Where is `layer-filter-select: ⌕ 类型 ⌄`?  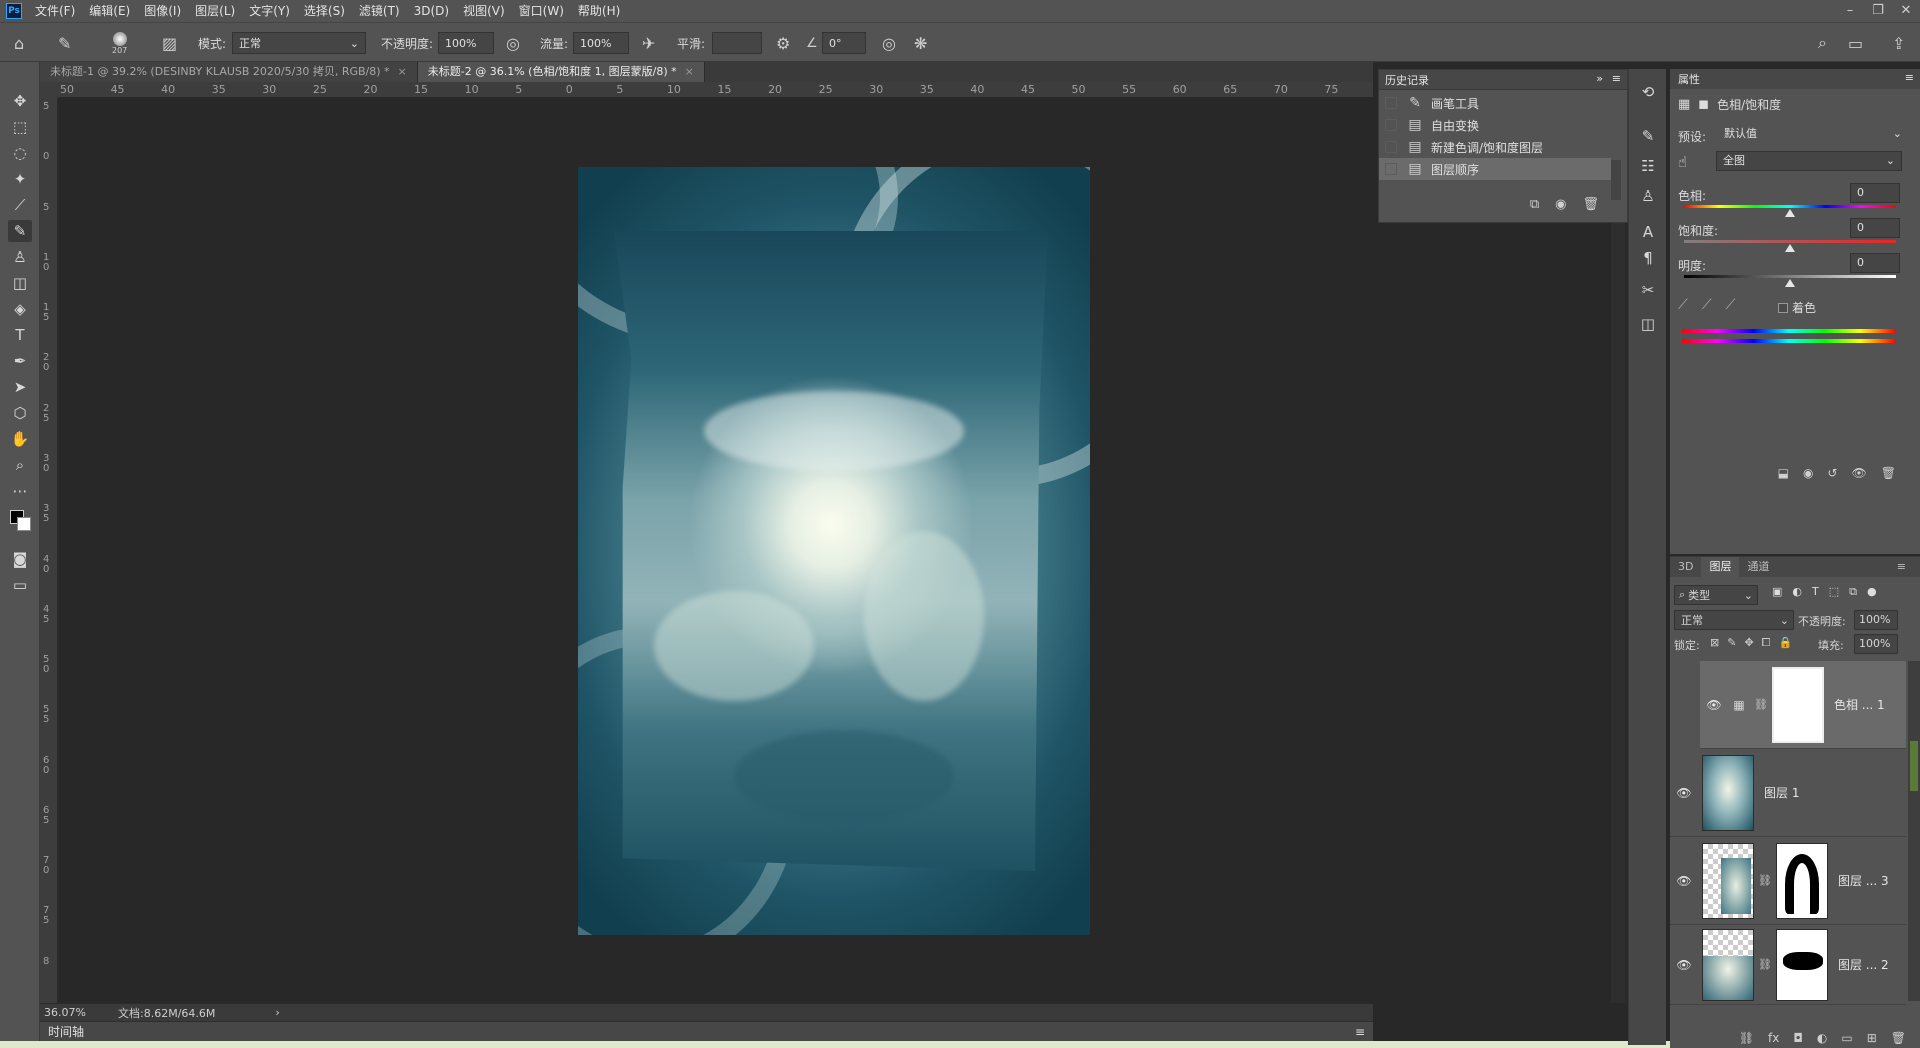
layer-filter-select: ⌕ 类型 ⌄ is located at coordinates (1716, 595).